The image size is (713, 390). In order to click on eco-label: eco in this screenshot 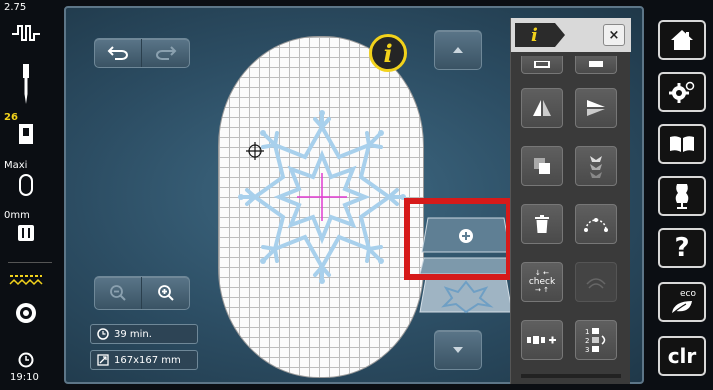, I will do `click(688, 294)`.